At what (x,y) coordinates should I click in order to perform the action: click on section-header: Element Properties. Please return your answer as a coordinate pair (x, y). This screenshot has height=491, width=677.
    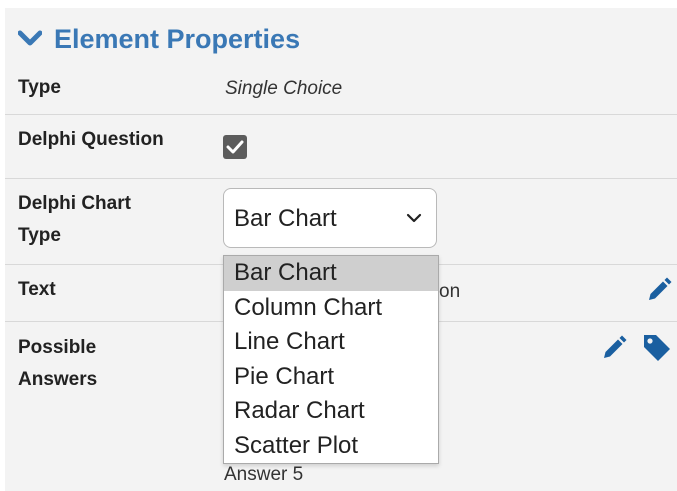
    Looking at the image, I should click on (159, 39).